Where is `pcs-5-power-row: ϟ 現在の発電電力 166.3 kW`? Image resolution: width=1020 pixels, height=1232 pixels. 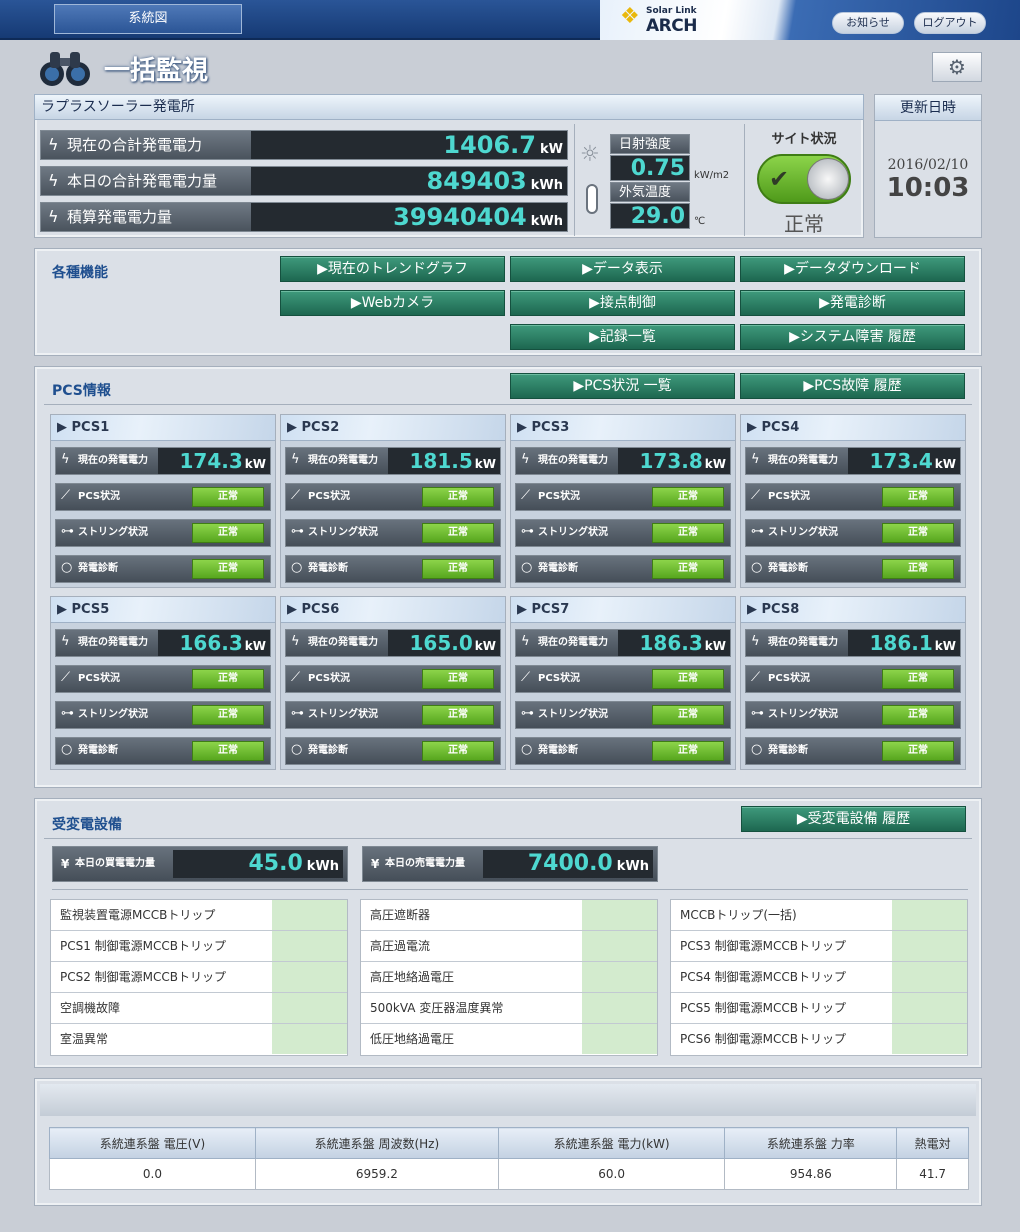
pcs-5-power-row: ϟ 現在の発電電力 166.3 kW is located at coordinates (163, 643).